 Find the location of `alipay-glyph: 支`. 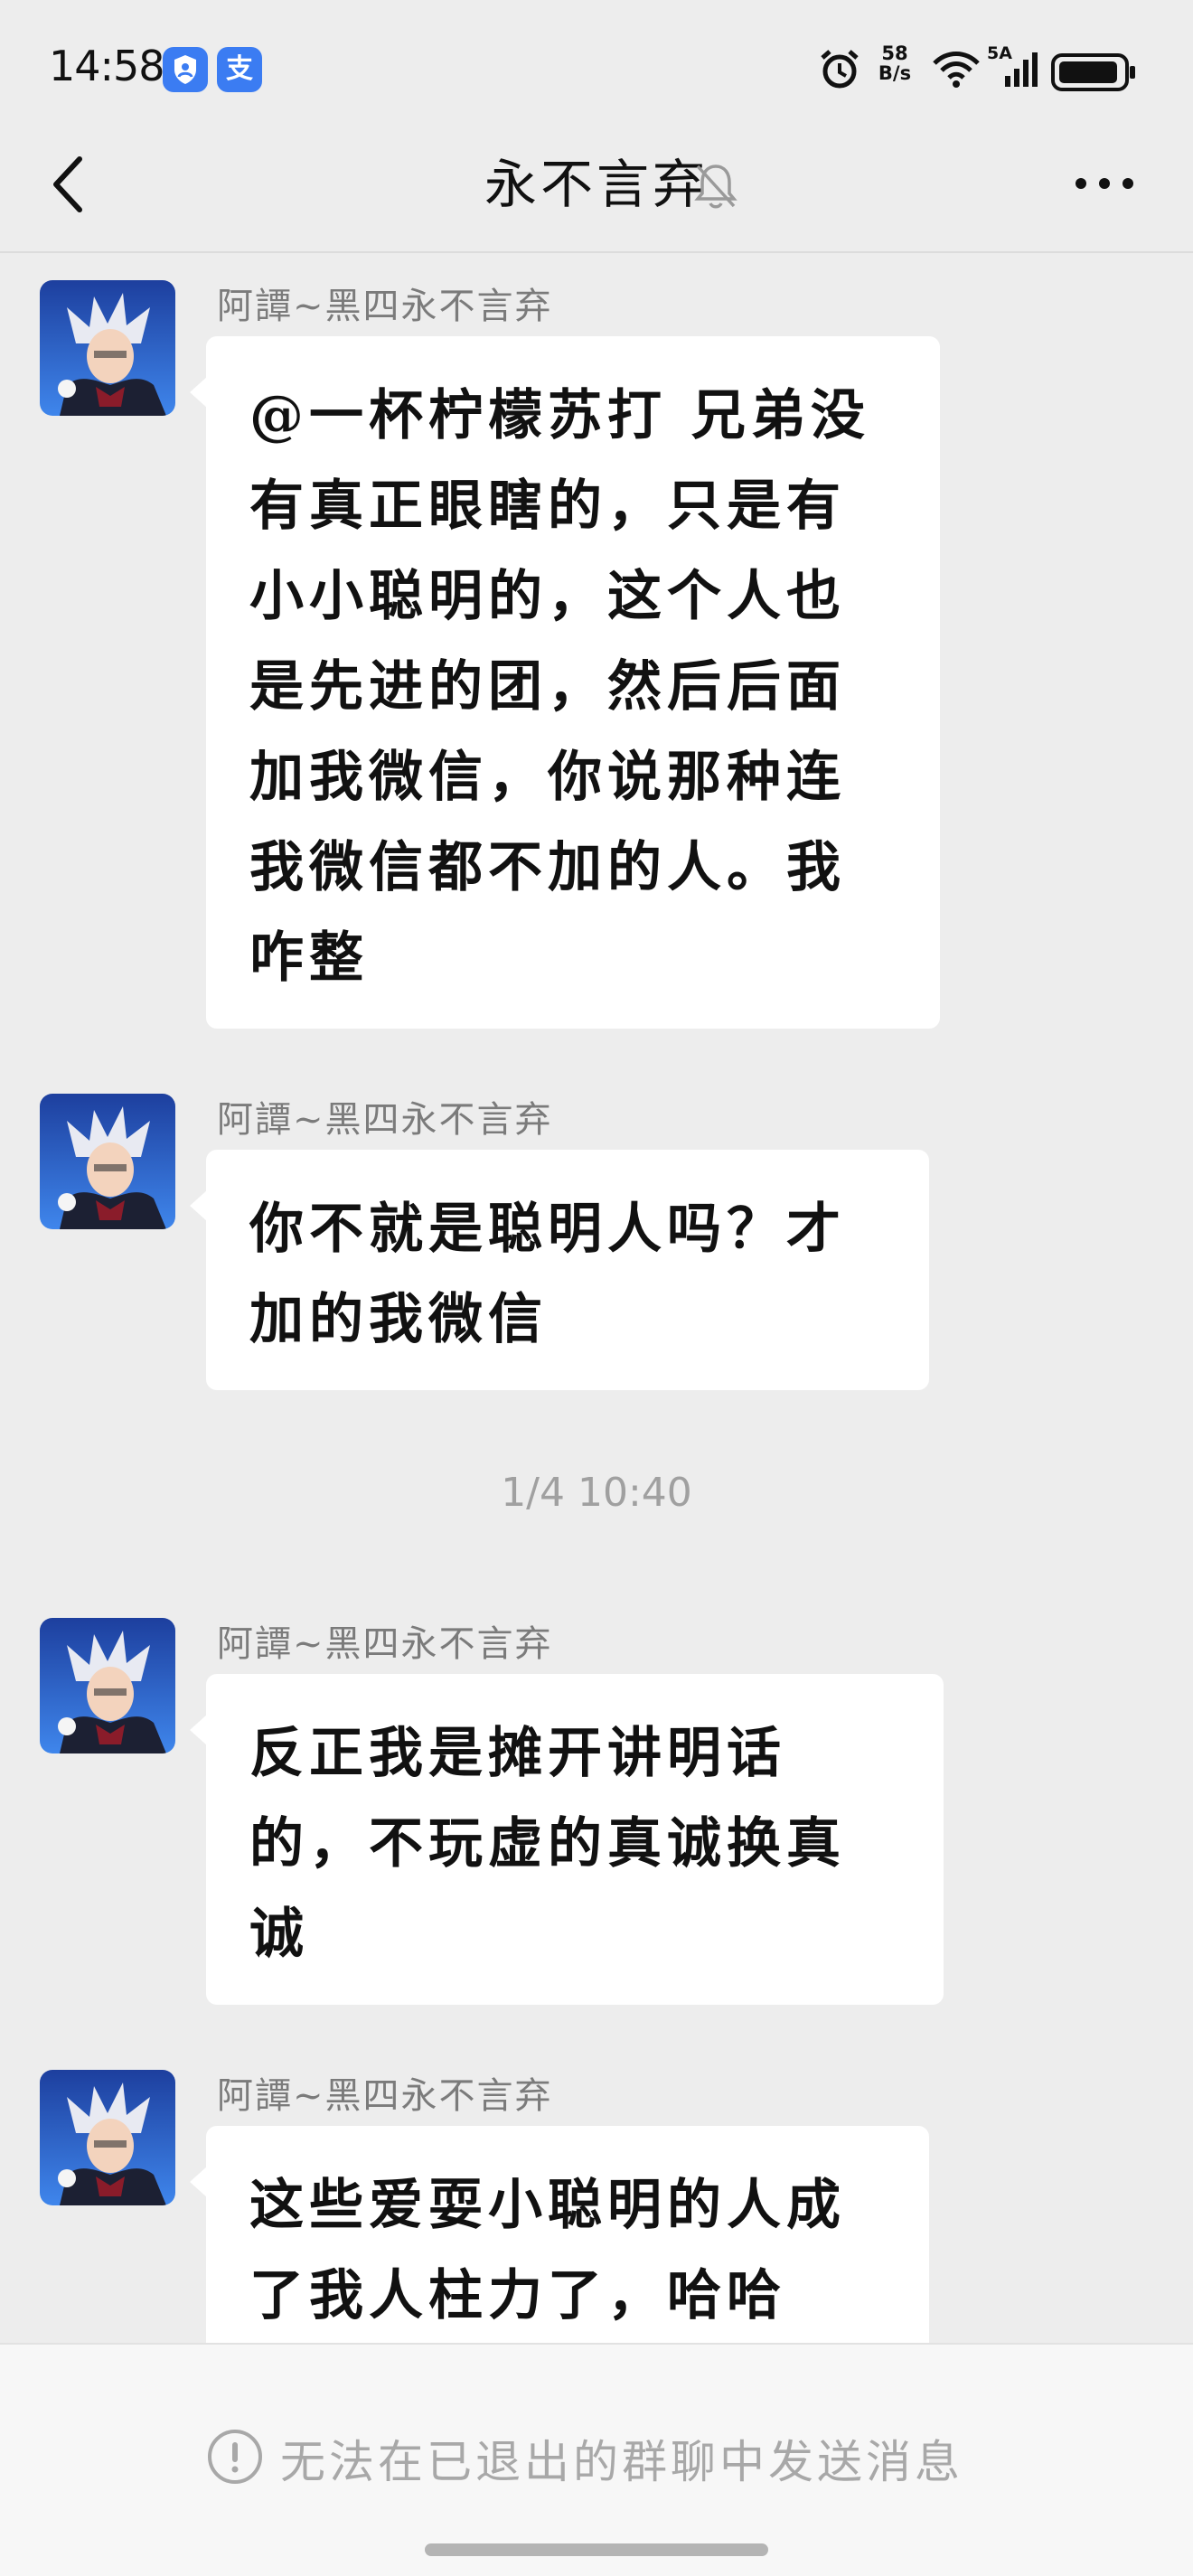

alipay-glyph: 支 is located at coordinates (239, 69).